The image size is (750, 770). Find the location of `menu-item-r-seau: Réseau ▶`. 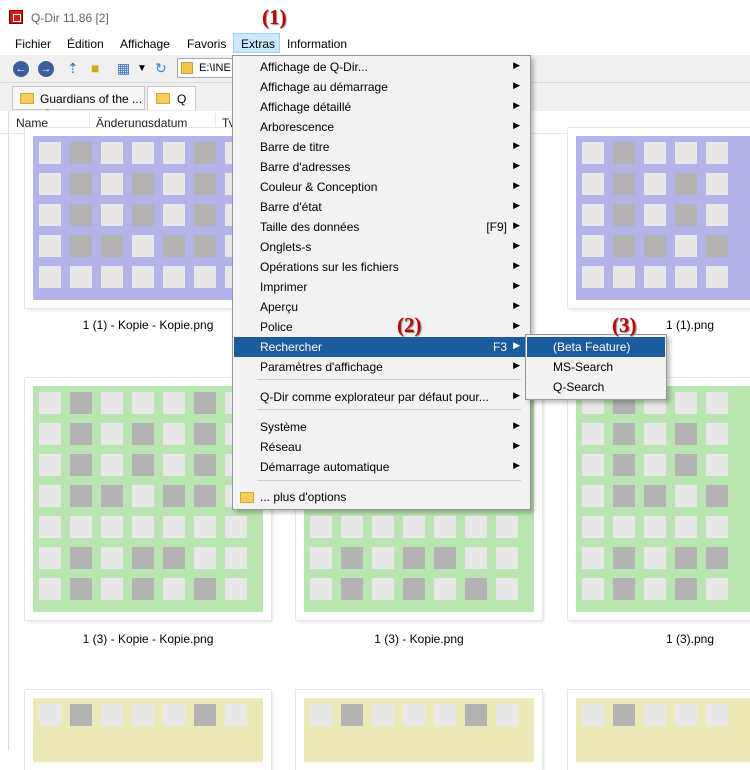

menu-item-r-seau: Réseau ▶ is located at coordinates (381, 447).